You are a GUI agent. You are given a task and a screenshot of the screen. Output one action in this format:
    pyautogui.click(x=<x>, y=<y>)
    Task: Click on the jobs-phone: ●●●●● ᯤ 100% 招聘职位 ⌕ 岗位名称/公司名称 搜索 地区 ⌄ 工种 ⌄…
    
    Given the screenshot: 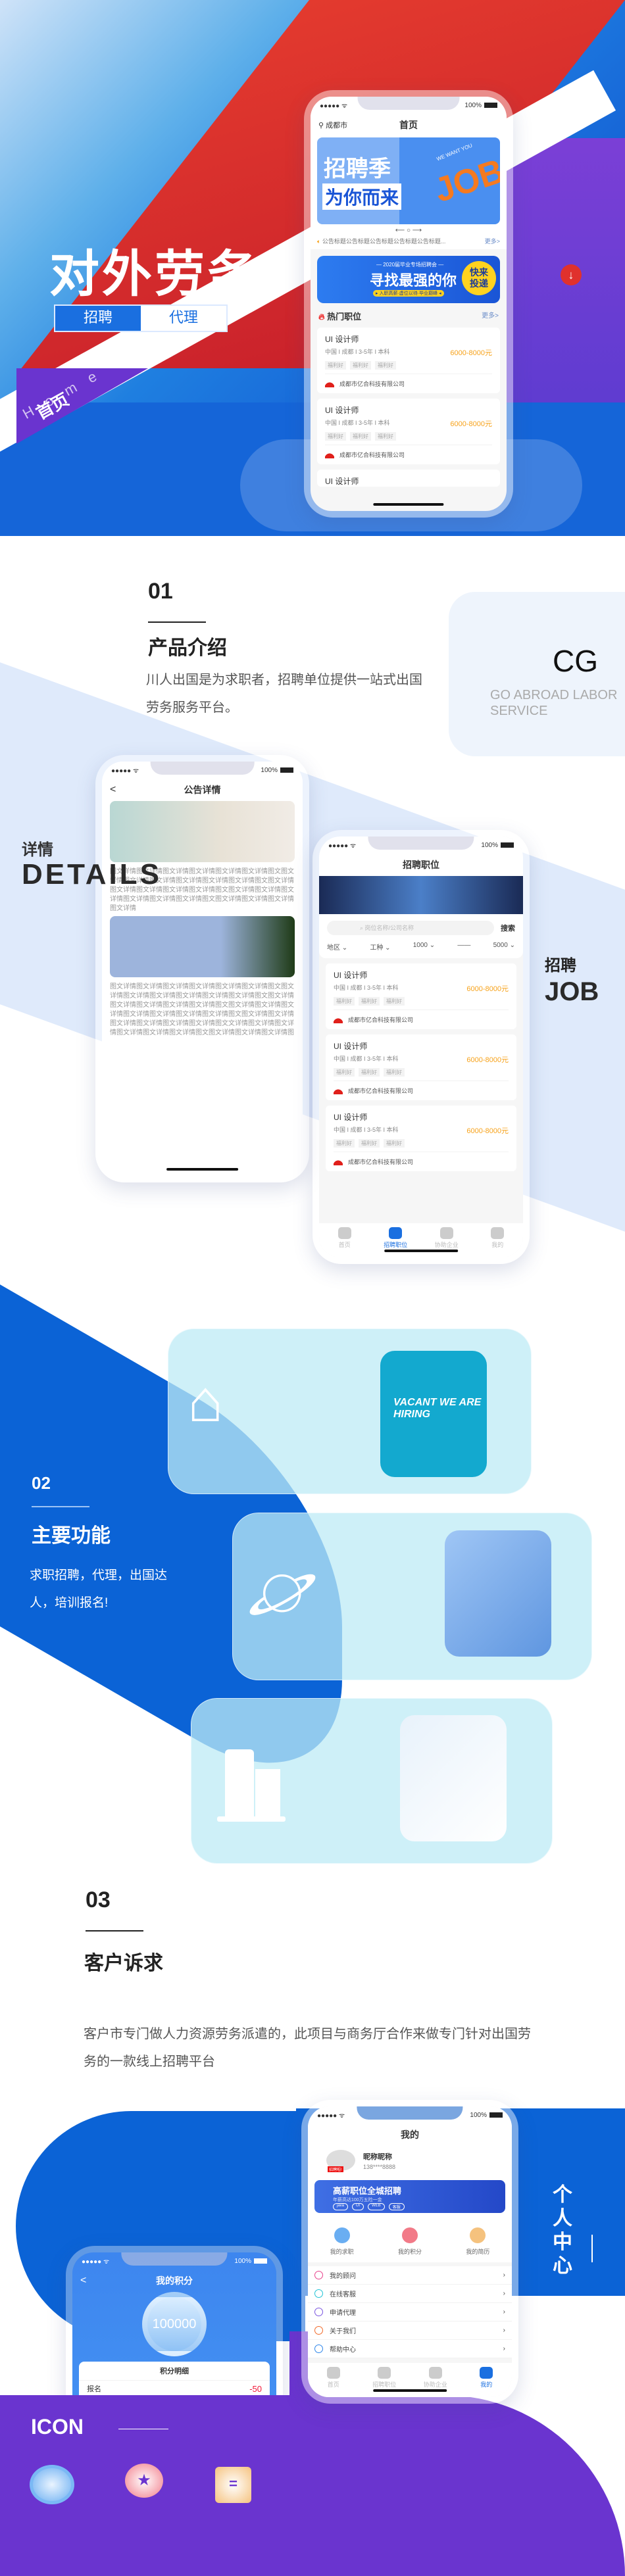 What is the action you would take?
    pyautogui.click(x=421, y=1047)
    